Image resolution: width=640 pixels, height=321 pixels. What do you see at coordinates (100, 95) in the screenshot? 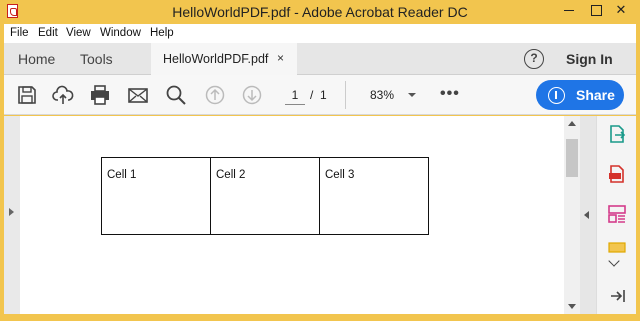
I see `print-icon` at bounding box center [100, 95].